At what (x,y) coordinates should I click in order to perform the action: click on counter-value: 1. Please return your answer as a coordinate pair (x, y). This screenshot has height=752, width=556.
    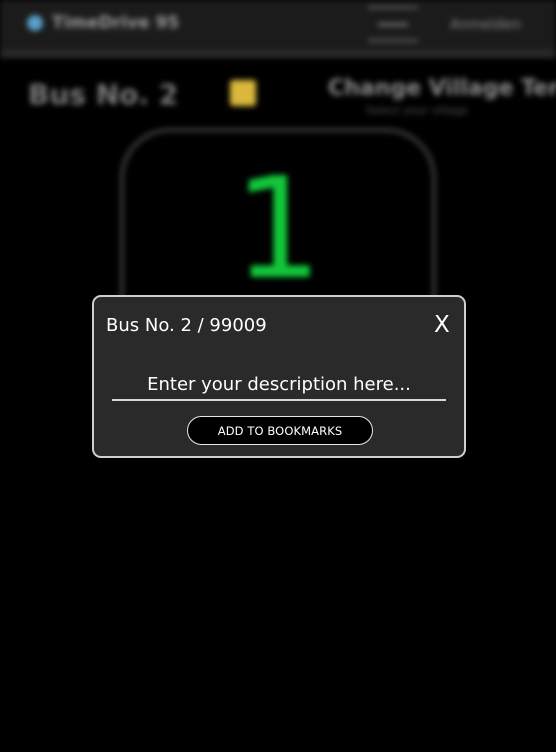
    Looking at the image, I should click on (278, 229).